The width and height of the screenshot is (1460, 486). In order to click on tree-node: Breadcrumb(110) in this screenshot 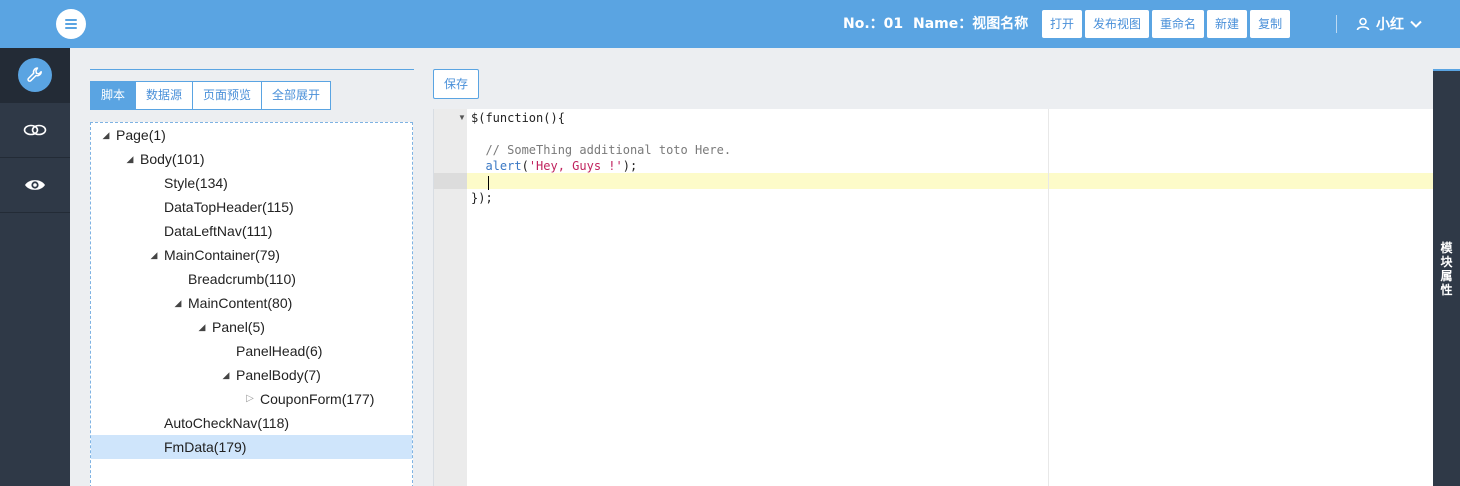, I will do `click(251, 279)`.